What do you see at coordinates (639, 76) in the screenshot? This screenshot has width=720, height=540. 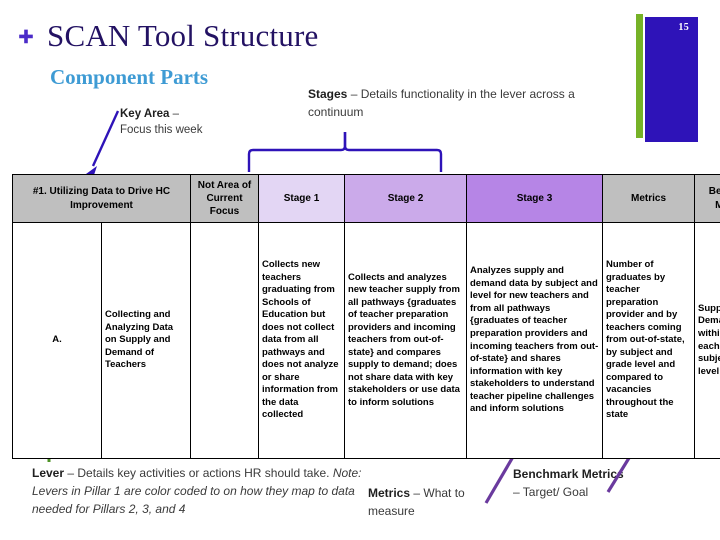 I see `decoration-green-bar` at bounding box center [639, 76].